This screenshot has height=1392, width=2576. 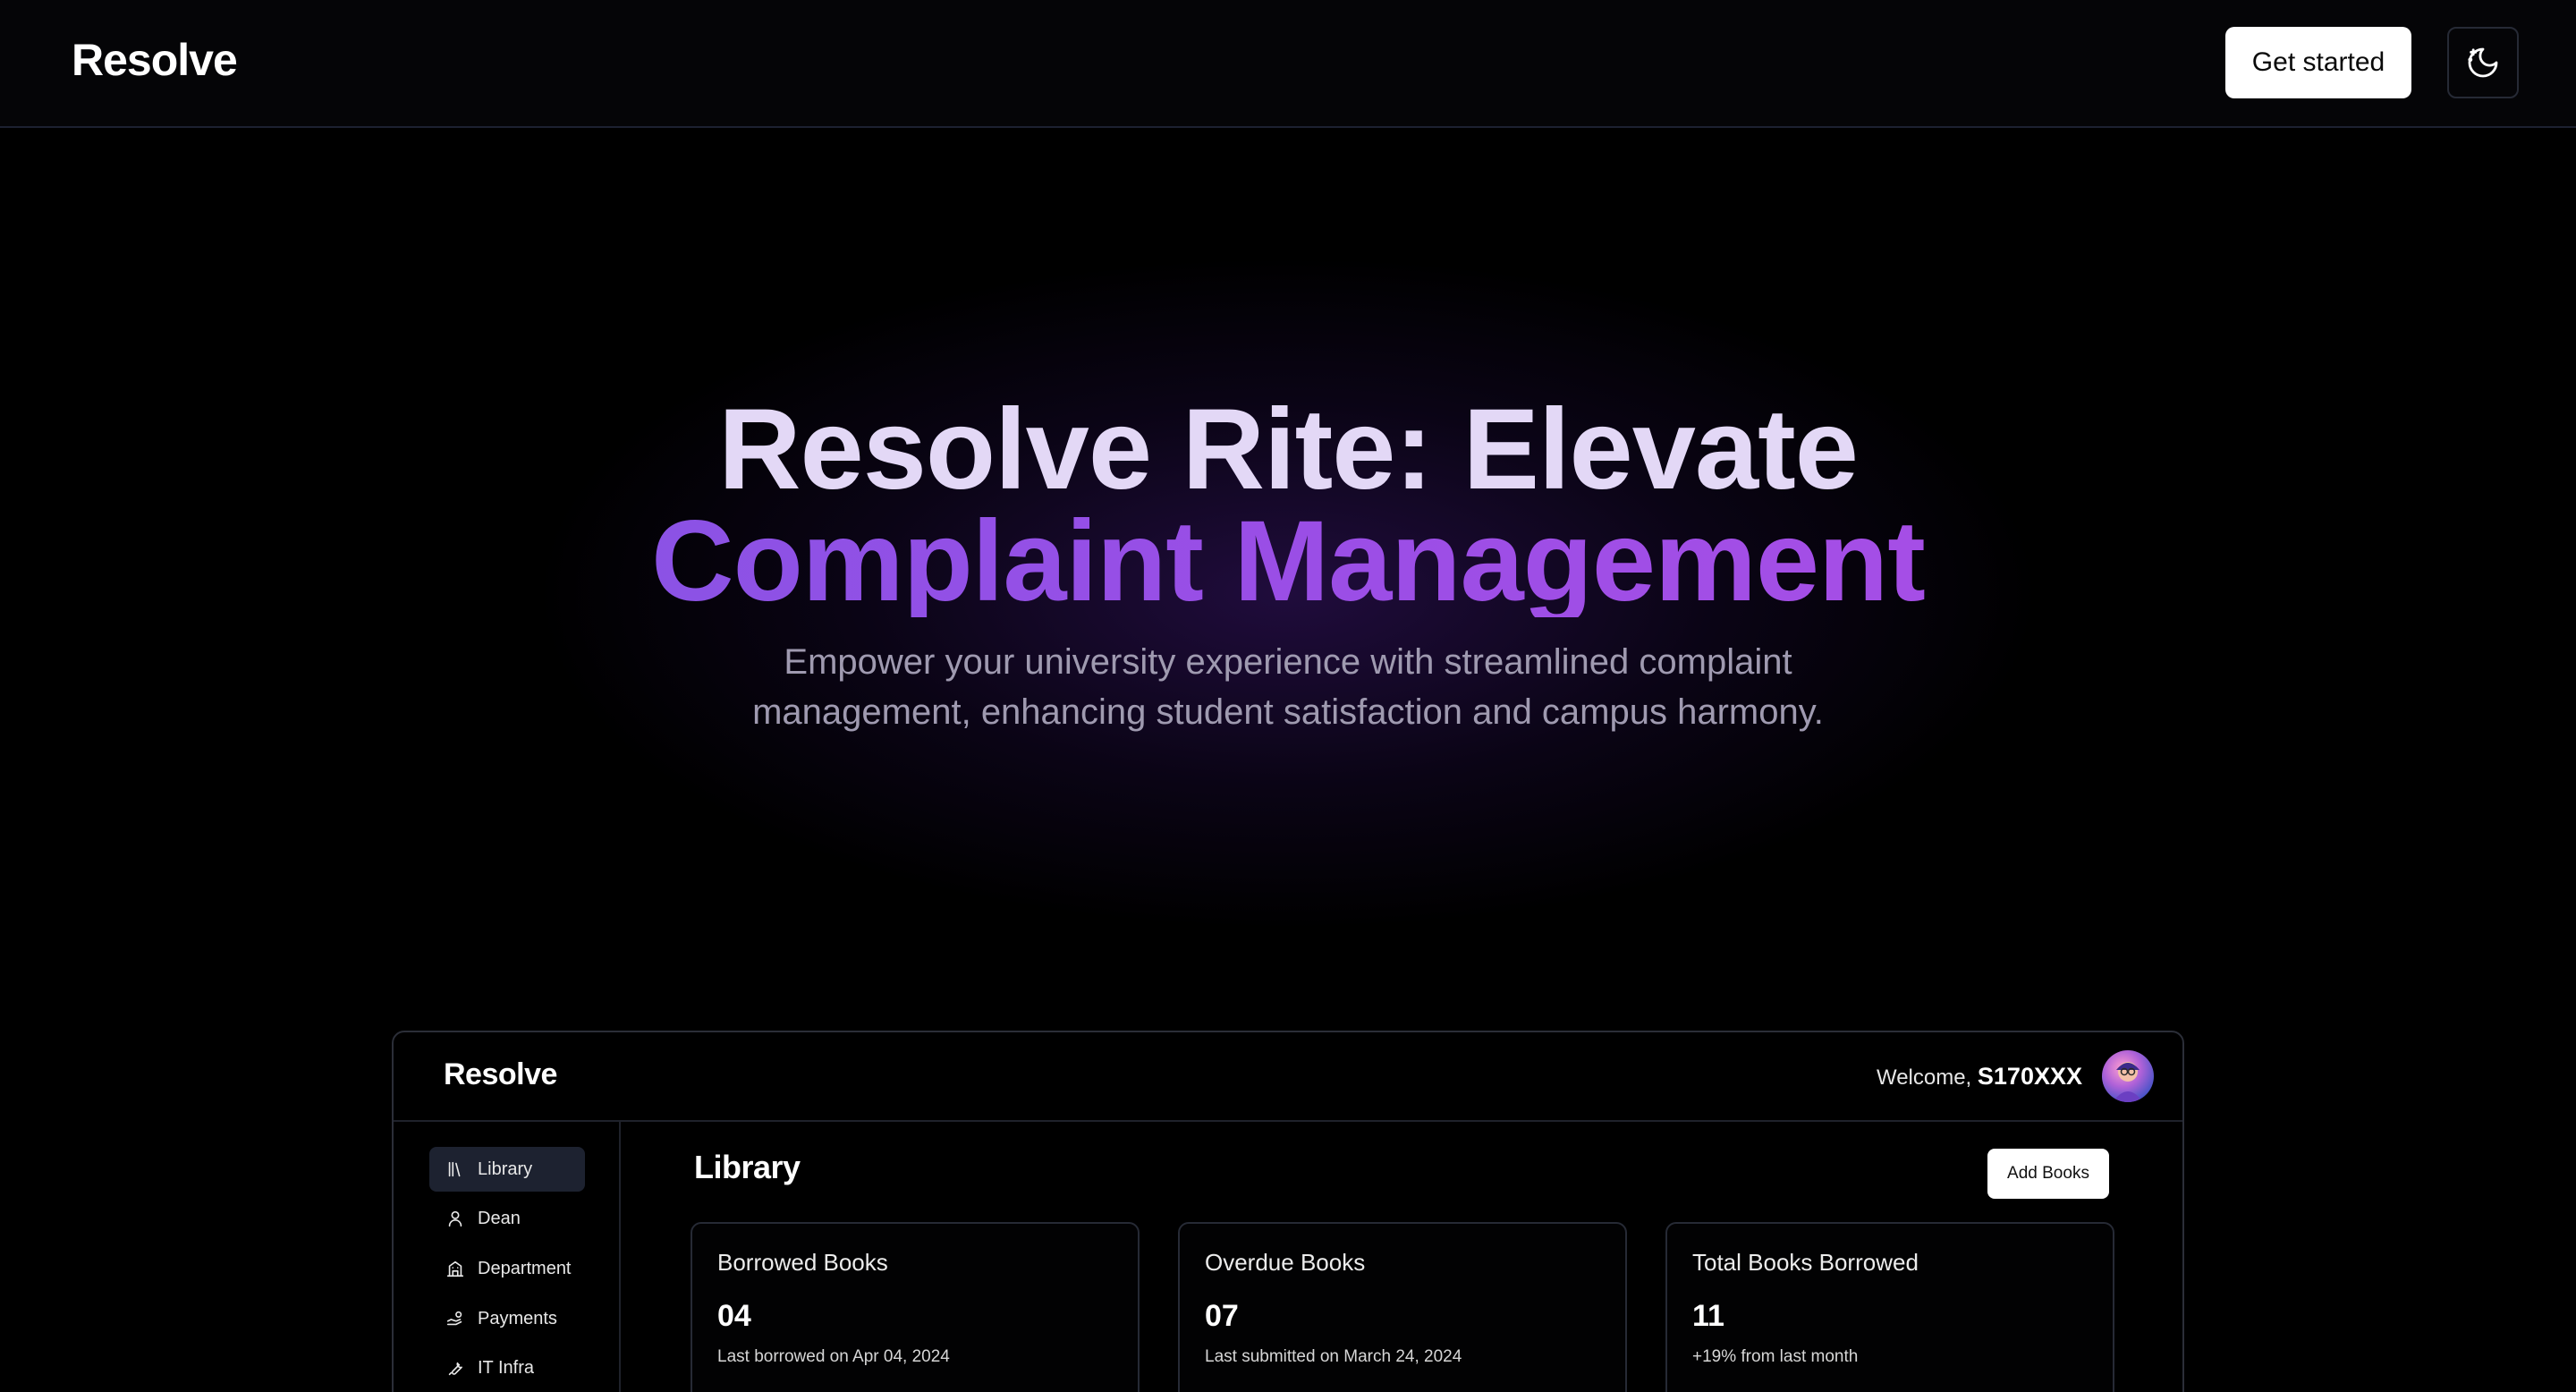 I want to click on building-icon, so click(x=455, y=1268).